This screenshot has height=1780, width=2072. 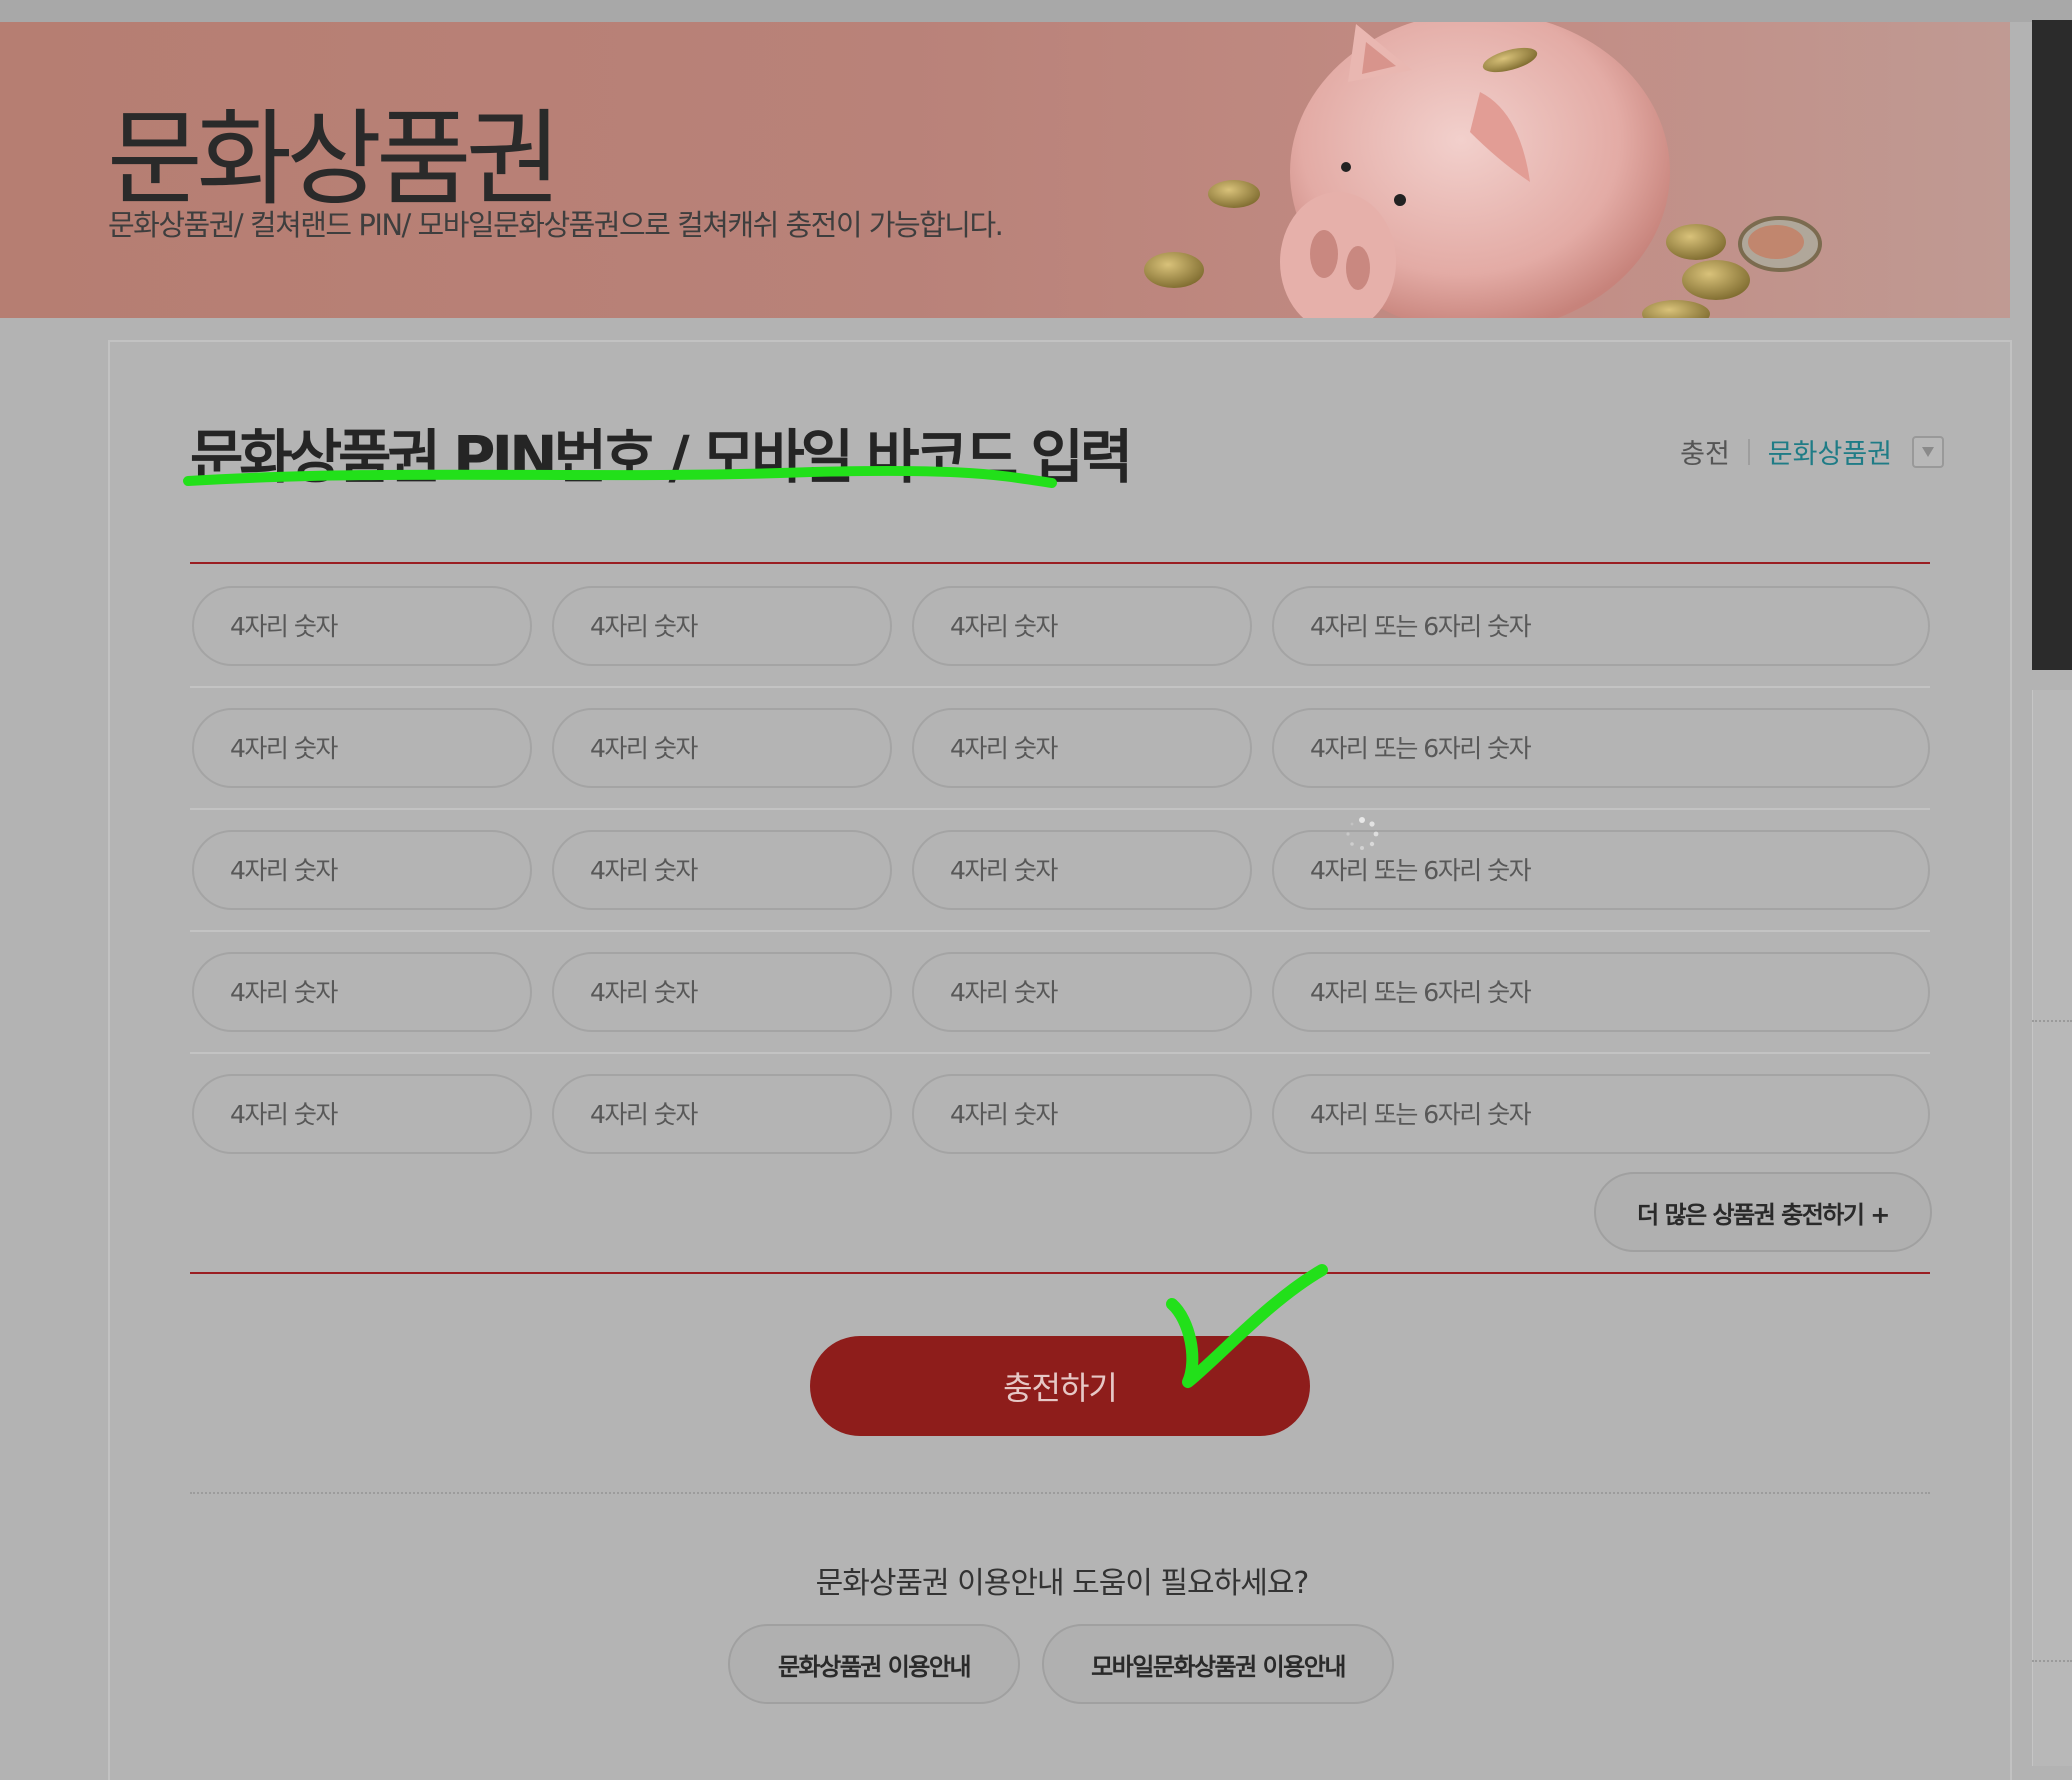 I want to click on breadcrumb-separator, so click(x=1748, y=451).